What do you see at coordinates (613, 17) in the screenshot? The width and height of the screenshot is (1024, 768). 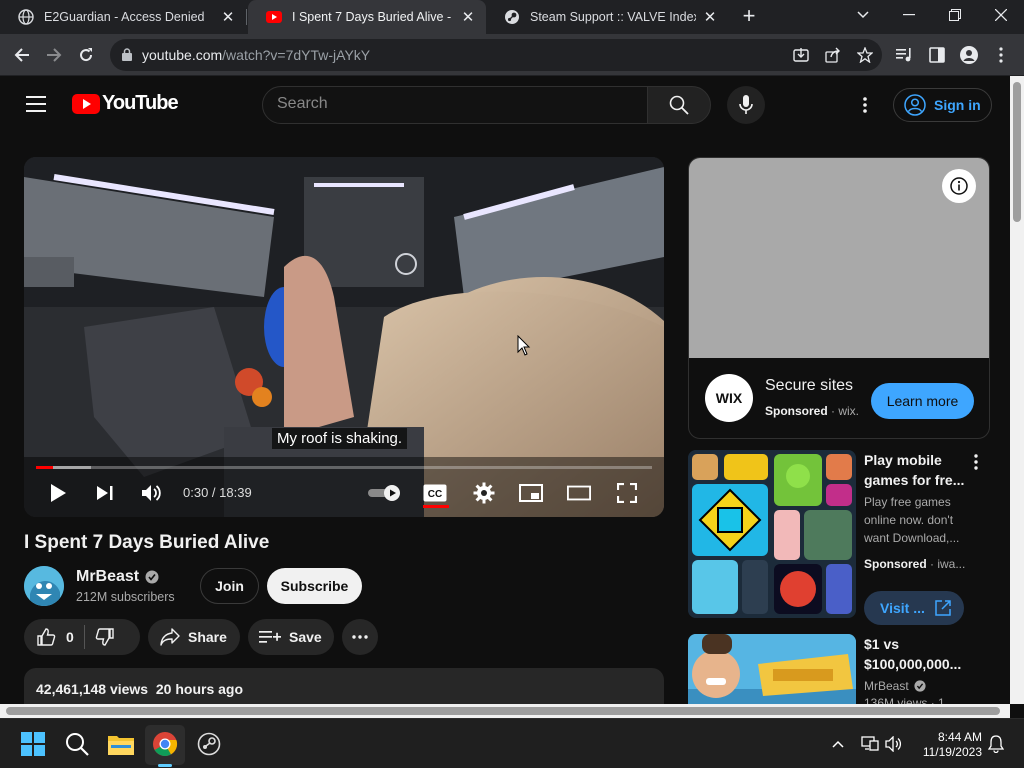 I see `tab-label: Steam Support :: VALVE Index Sys` at bounding box center [613, 17].